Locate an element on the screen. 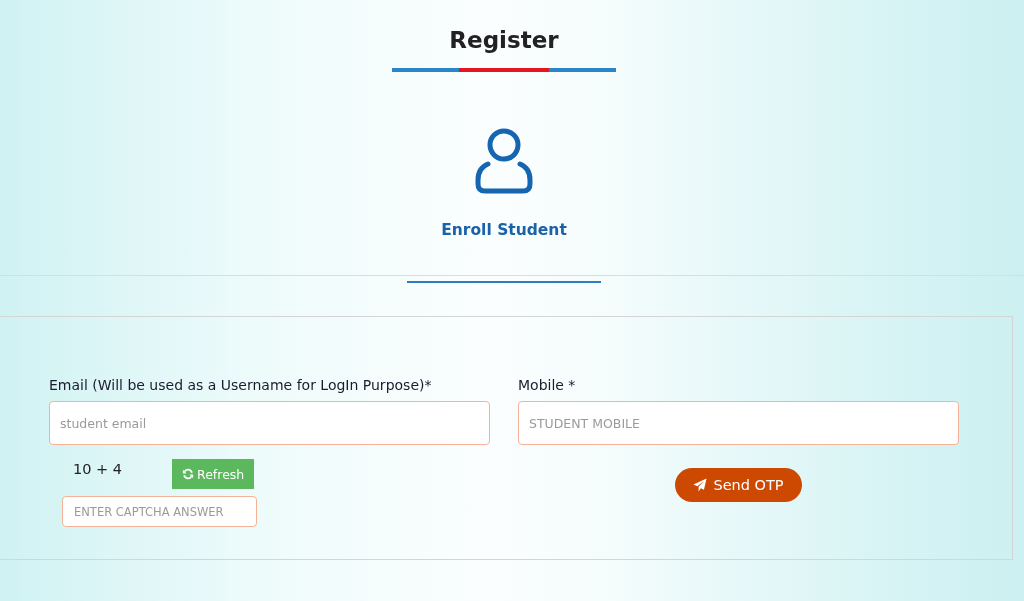 The image size is (1024, 601). send-otp-button: Send OTP is located at coordinates (738, 485).